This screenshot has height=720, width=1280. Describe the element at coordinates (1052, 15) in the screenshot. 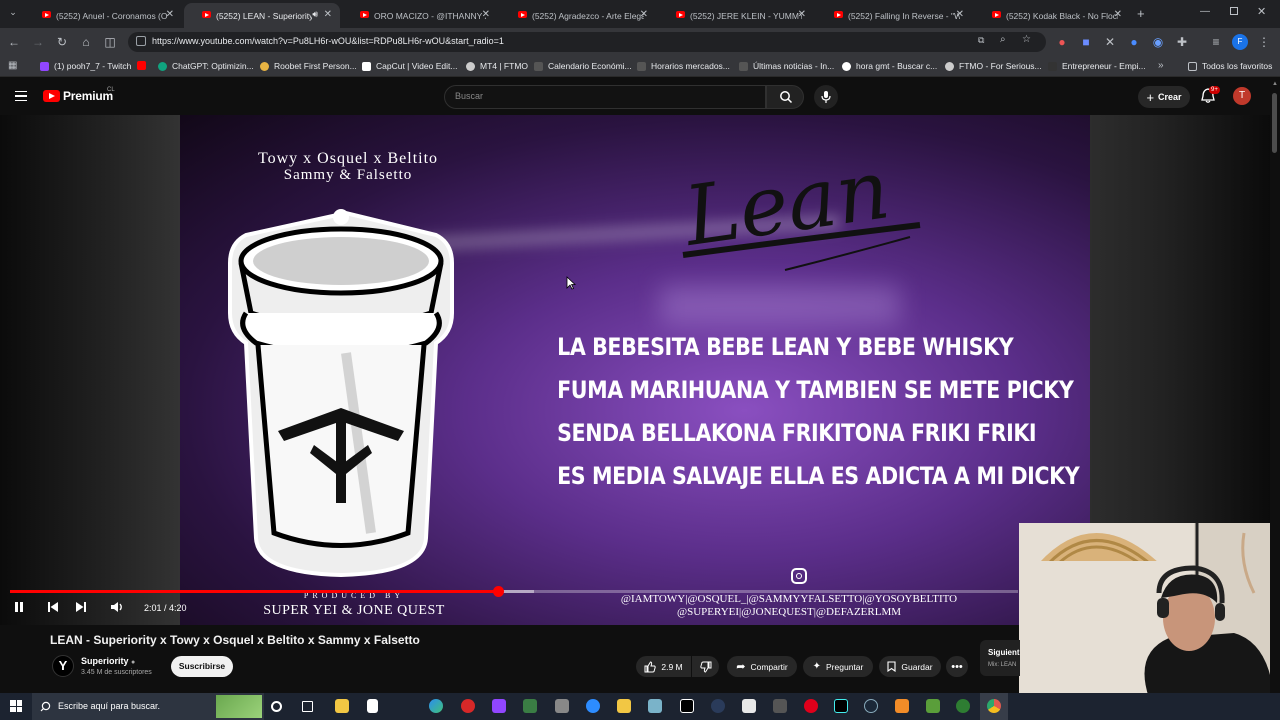

I see `tab-7: (5252) Kodak Black - No Flocki ✕` at that location.